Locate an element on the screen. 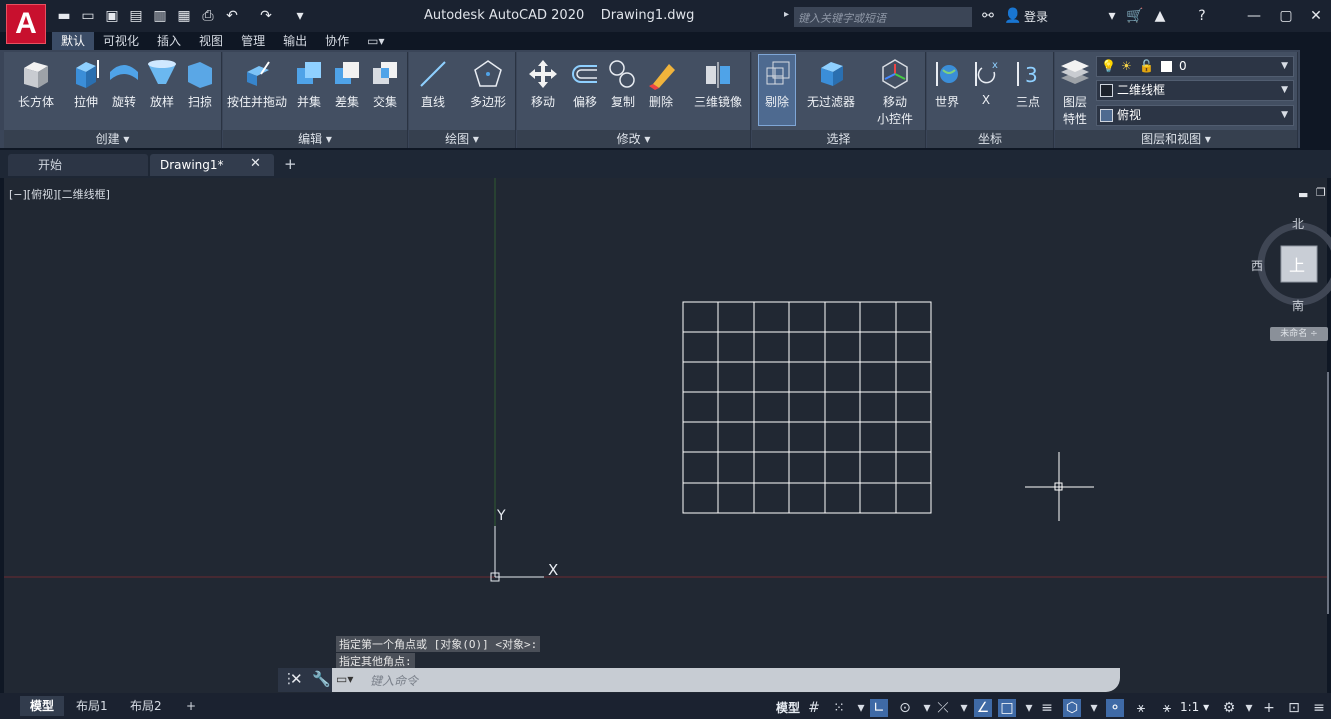  model-space-button: 模型 is located at coordinates (788, 707).